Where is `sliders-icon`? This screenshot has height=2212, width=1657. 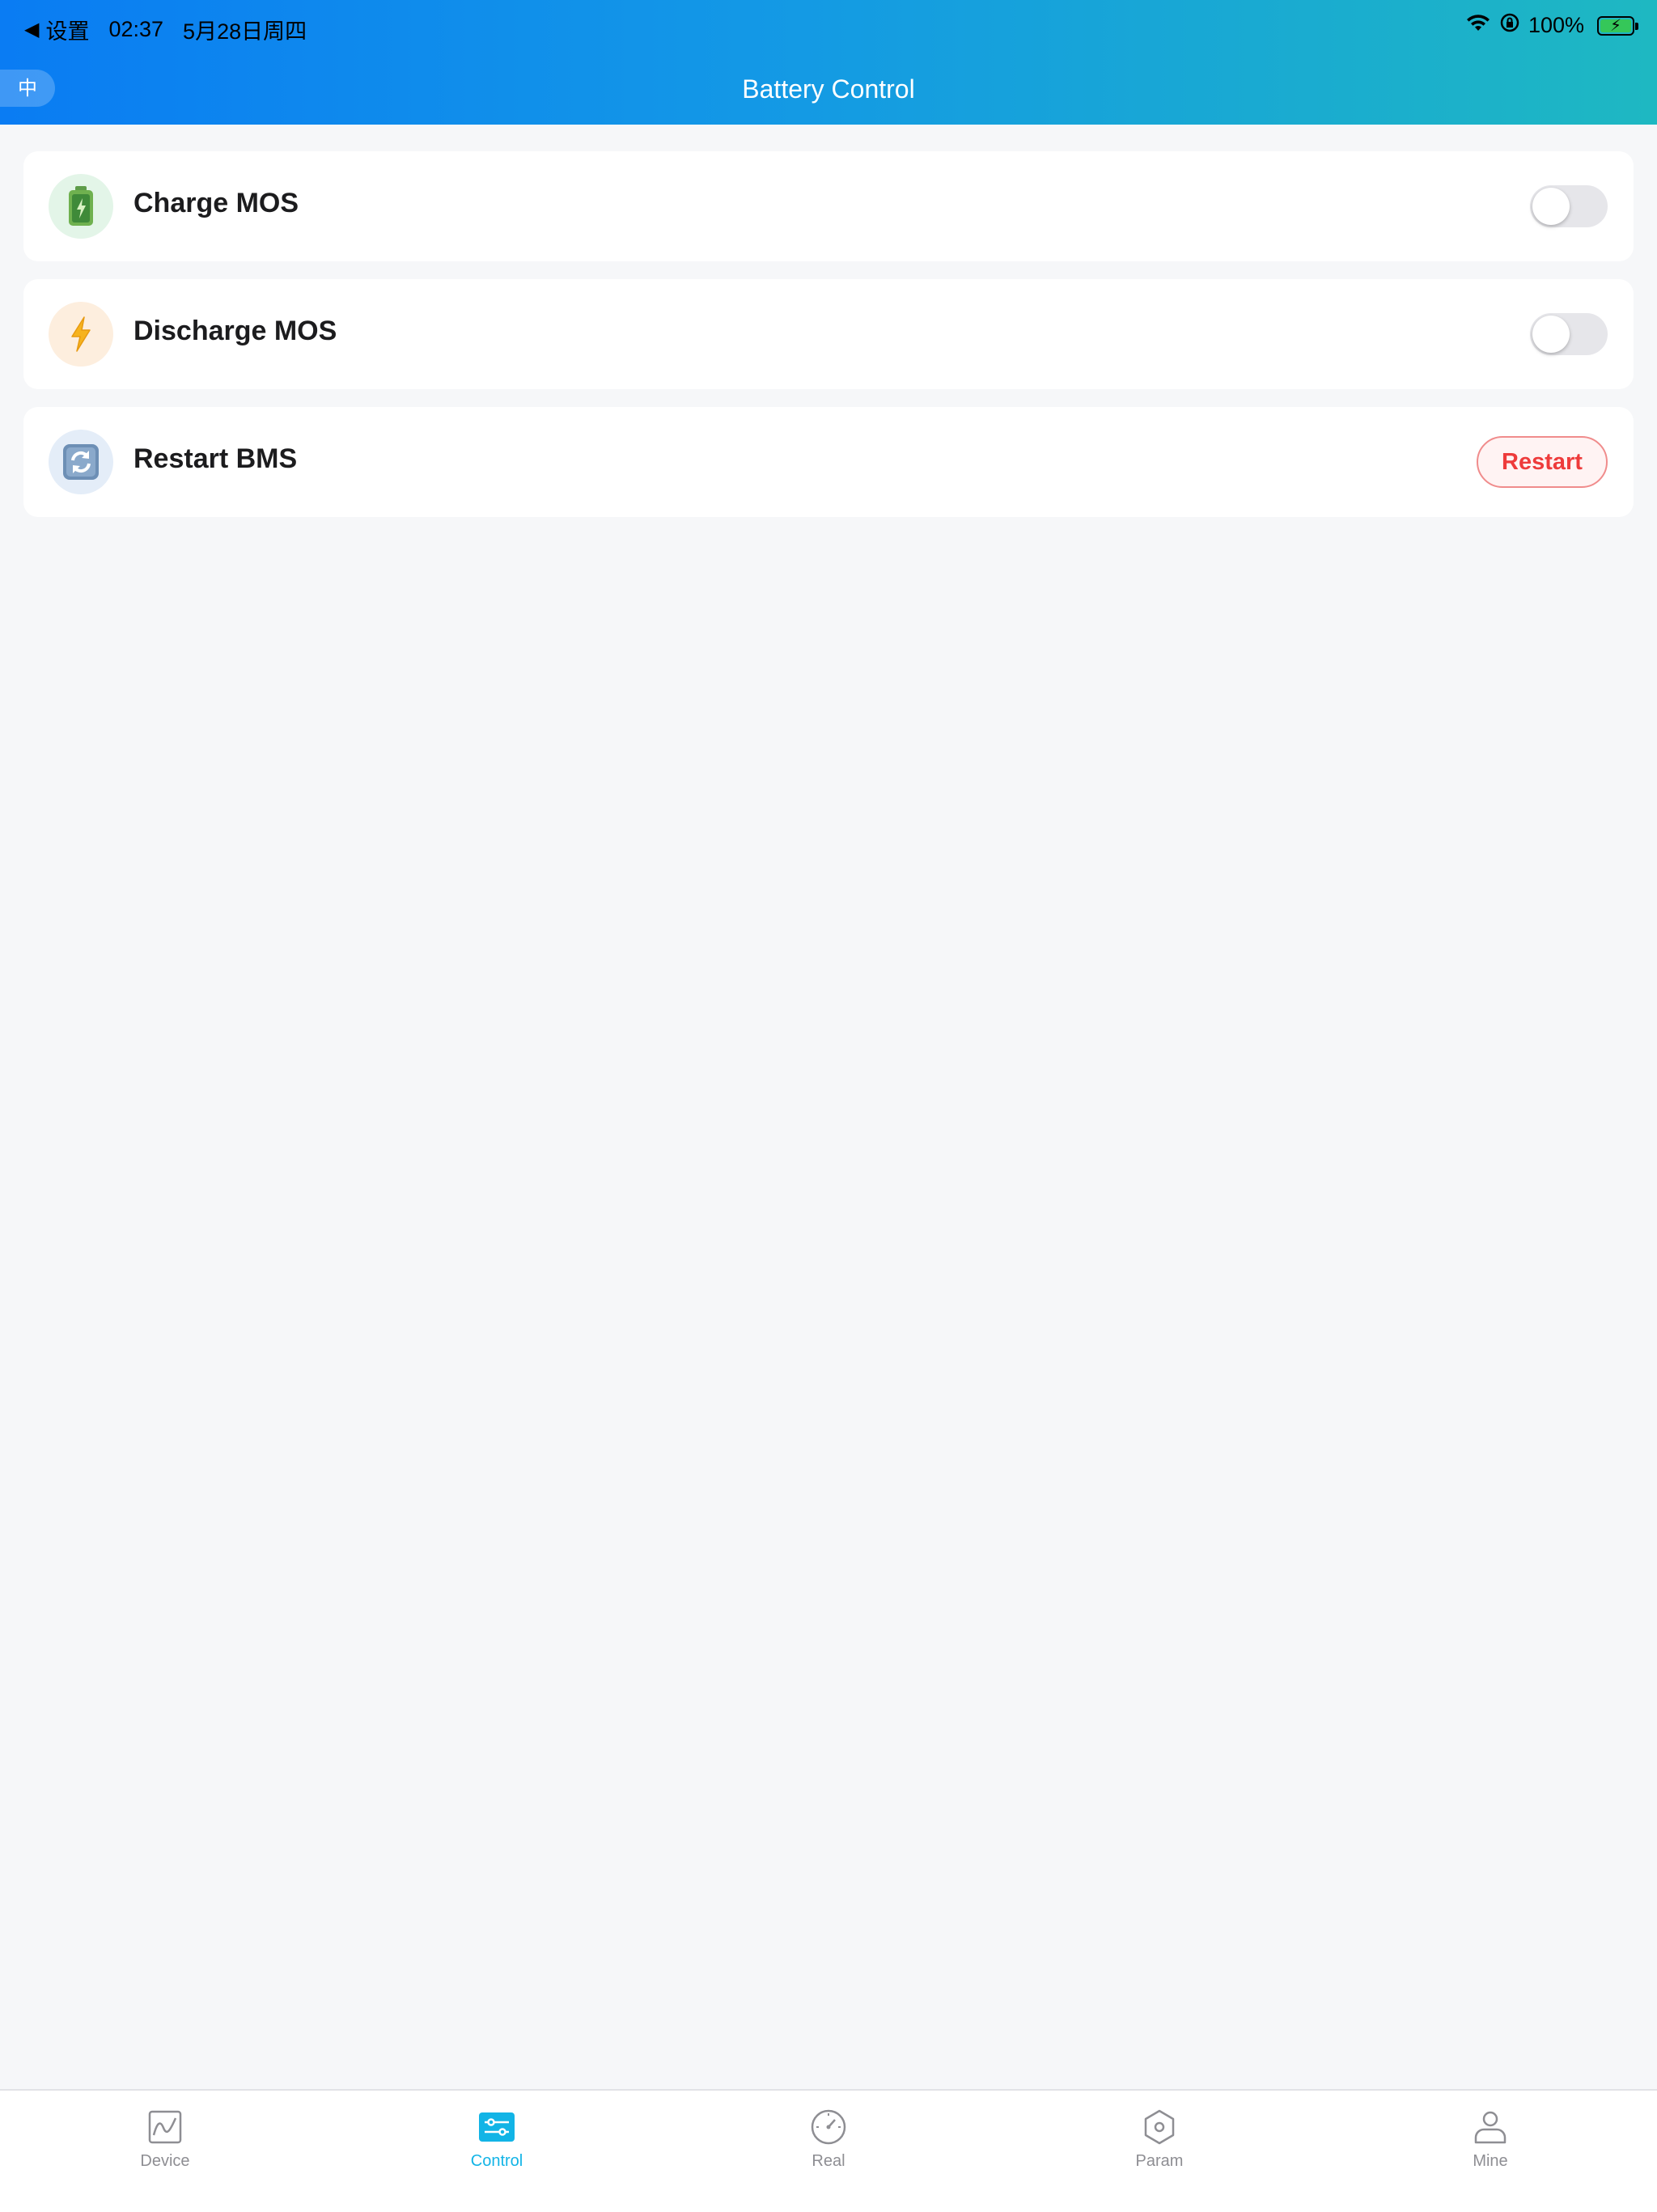
sliders-icon is located at coordinates (497, 2127).